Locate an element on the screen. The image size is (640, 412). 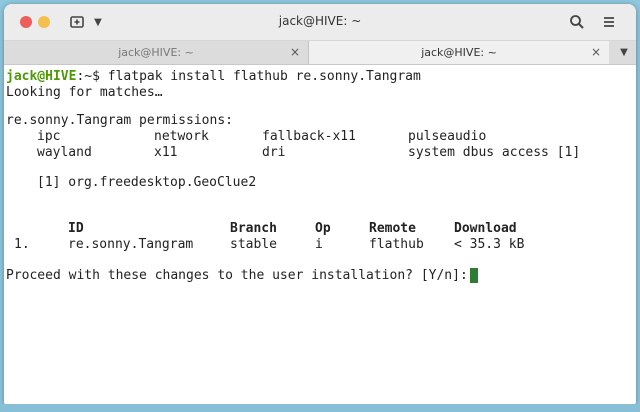
title-bar: ▼ jack@HIVE: ~ is located at coordinates (320, 22).